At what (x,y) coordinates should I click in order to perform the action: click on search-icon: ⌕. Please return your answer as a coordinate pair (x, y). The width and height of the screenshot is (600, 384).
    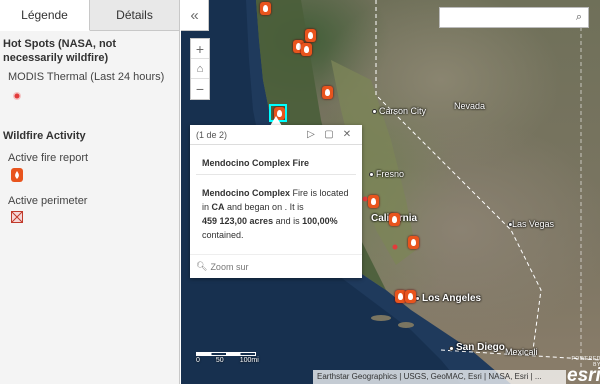
    Looking at the image, I should click on (579, 17).